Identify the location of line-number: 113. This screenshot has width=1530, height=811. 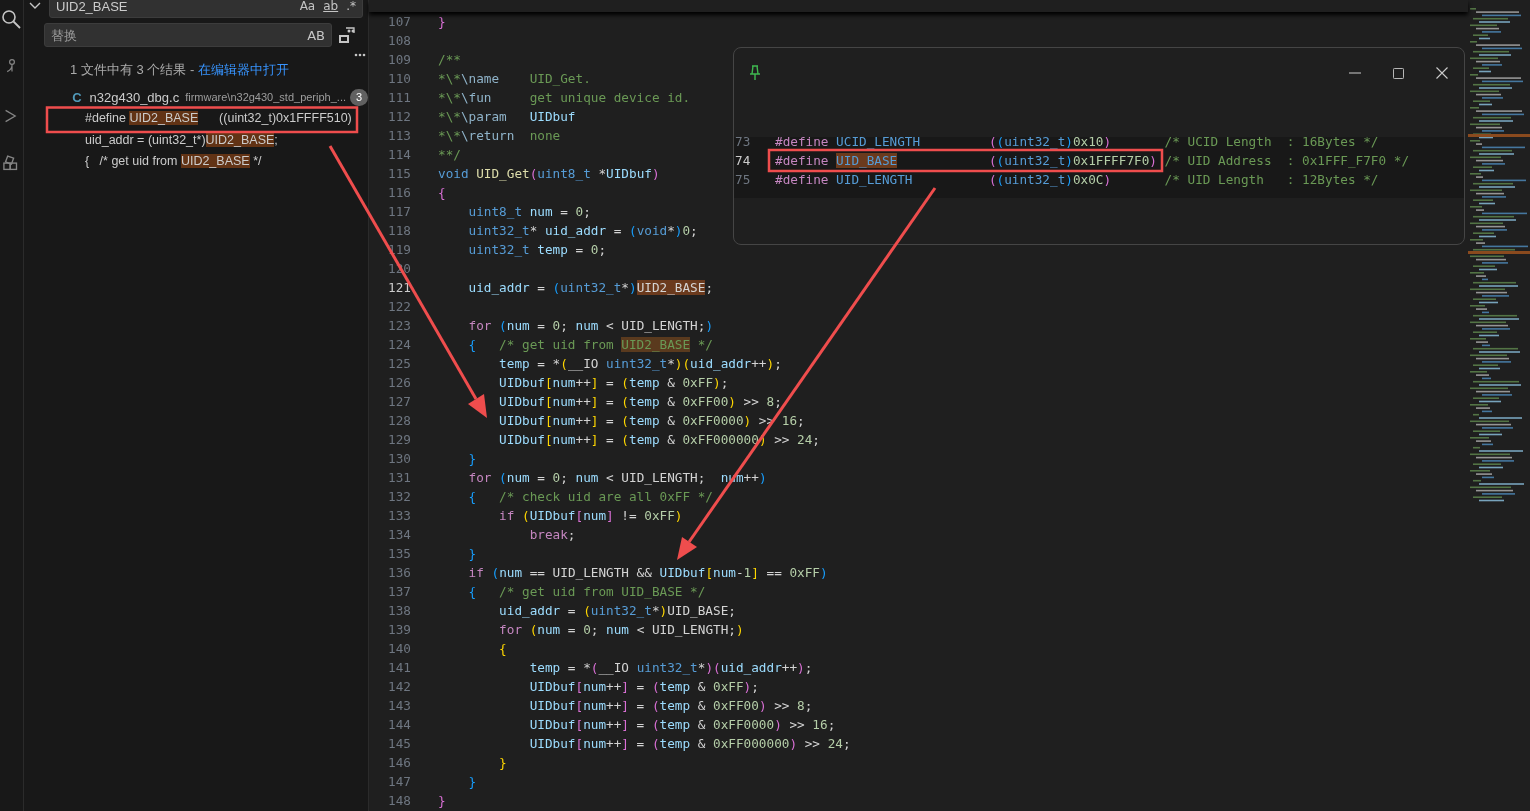
(399, 136).